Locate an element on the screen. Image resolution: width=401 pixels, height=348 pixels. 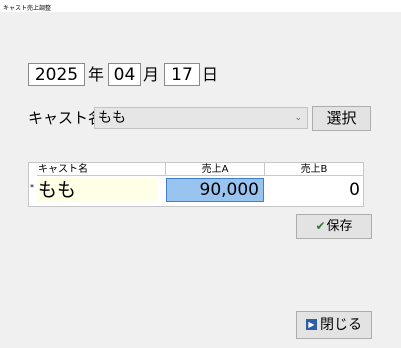
new-row-marker: * is located at coordinates (32, 187).